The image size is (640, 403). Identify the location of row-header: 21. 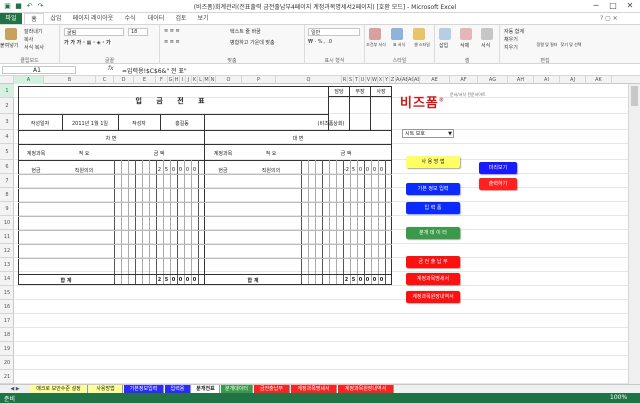
(7, 377).